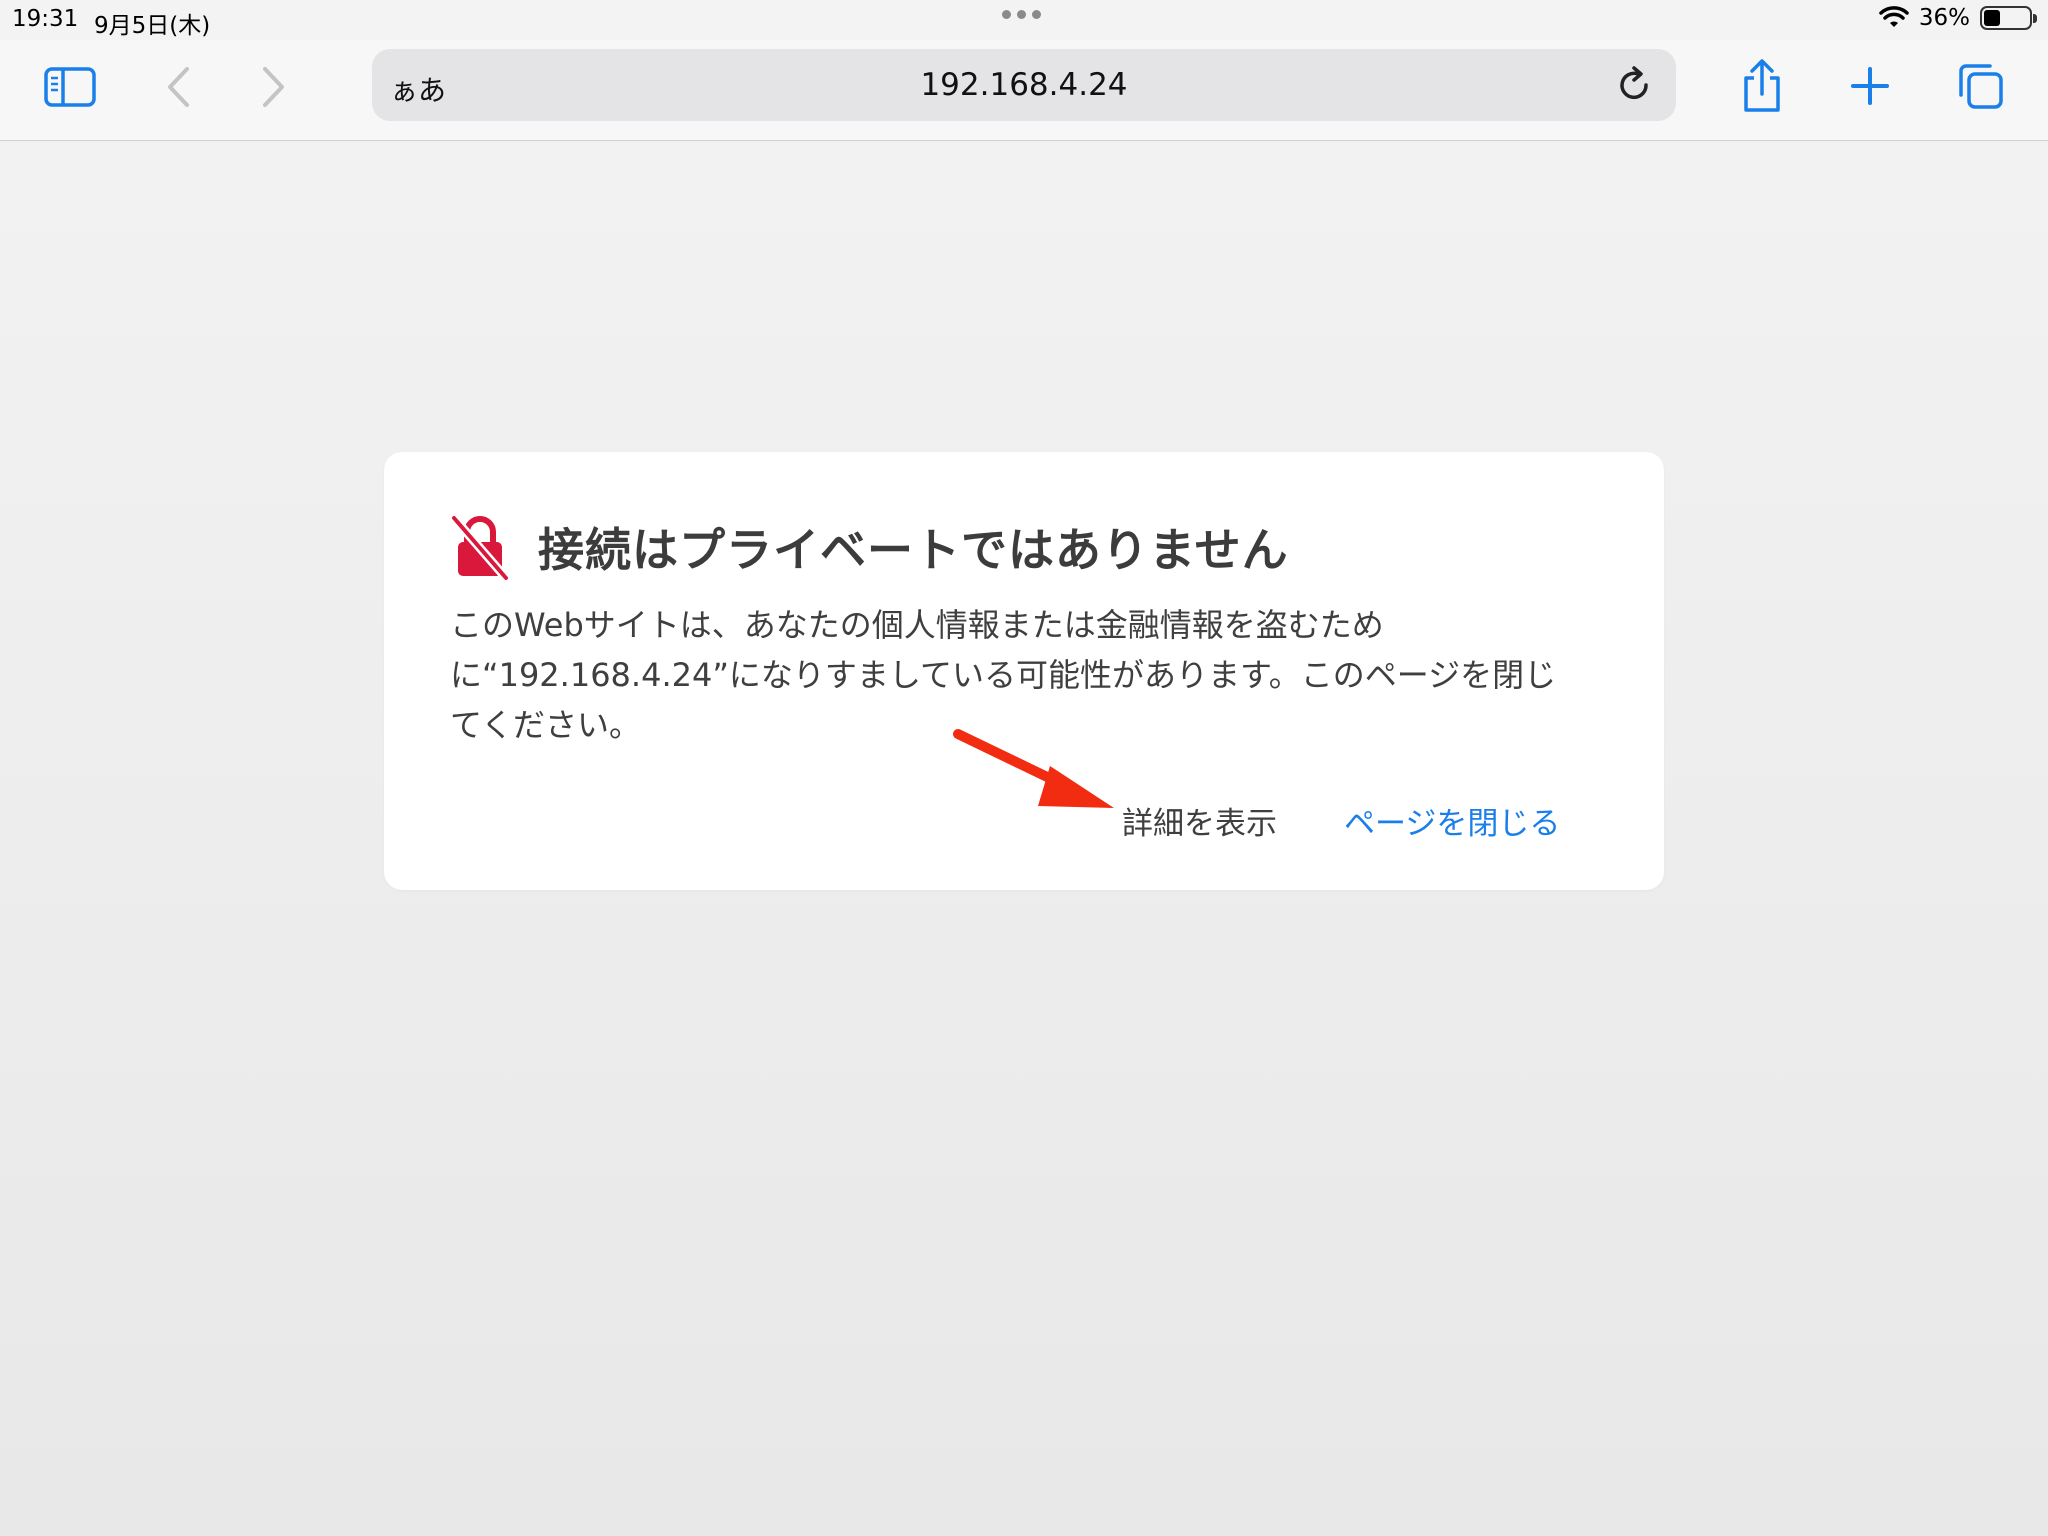 The height and width of the screenshot is (1536, 2048). I want to click on battery-icon, so click(2008, 18).